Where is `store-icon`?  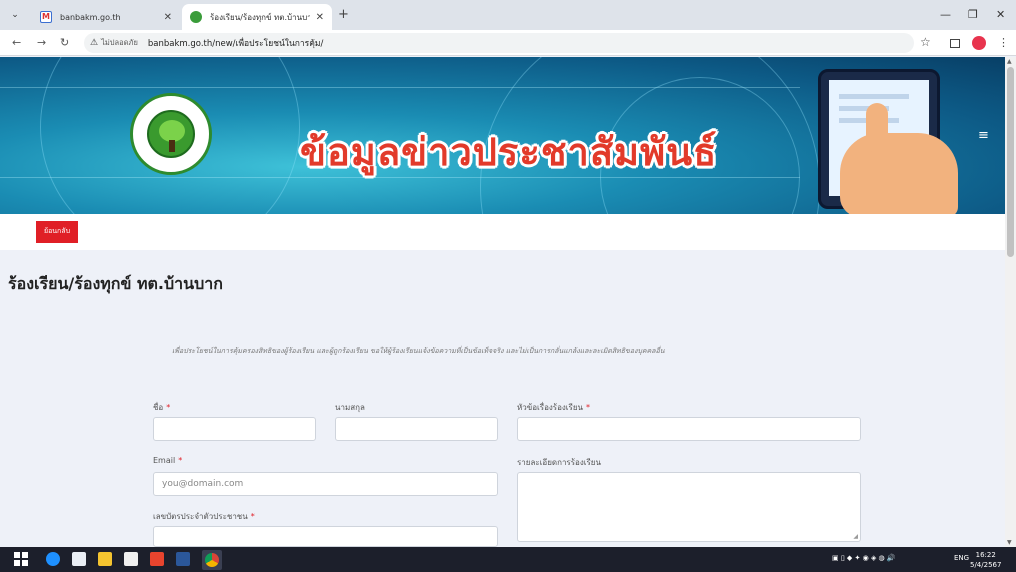
store-icon is located at coordinates (131, 559).